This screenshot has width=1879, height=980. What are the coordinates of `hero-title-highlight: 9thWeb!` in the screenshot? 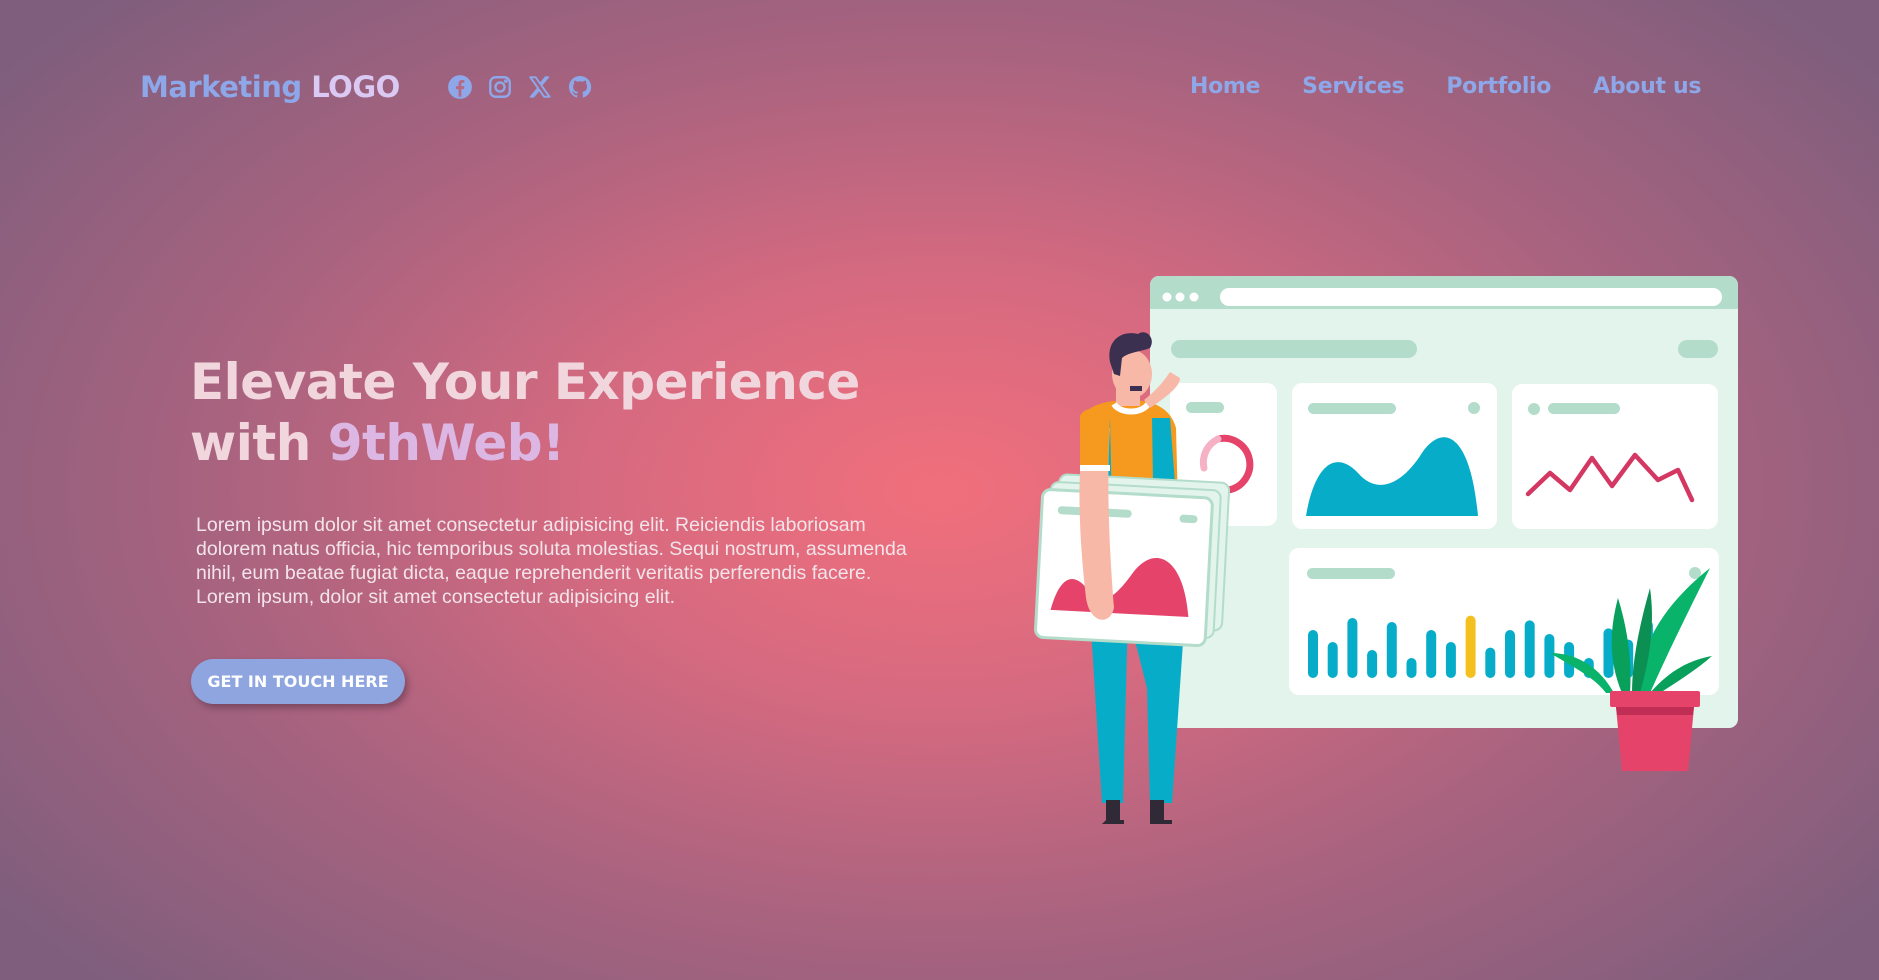 It's located at (446, 443).